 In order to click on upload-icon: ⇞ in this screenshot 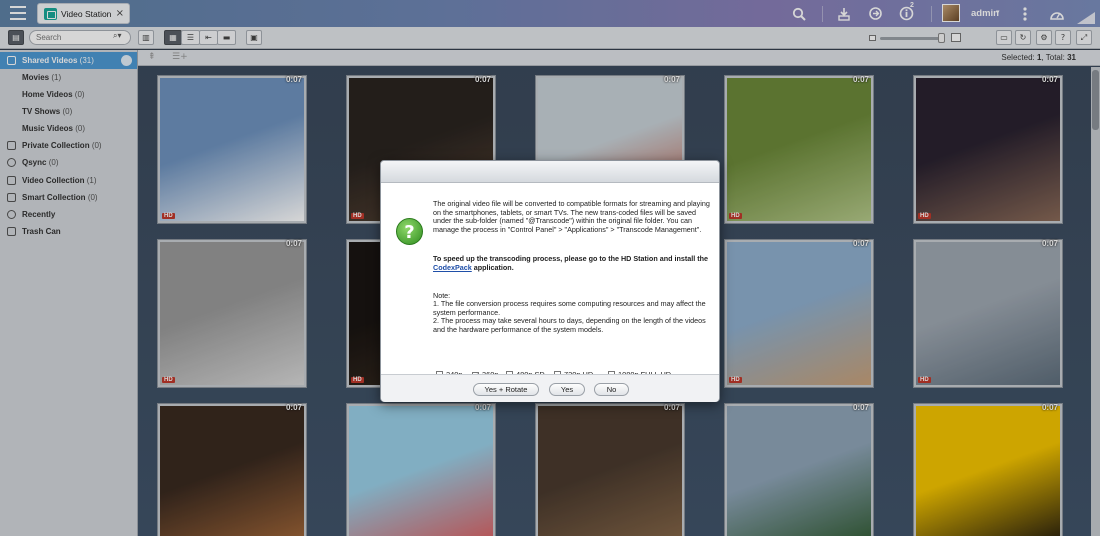, I will do `click(152, 57)`.